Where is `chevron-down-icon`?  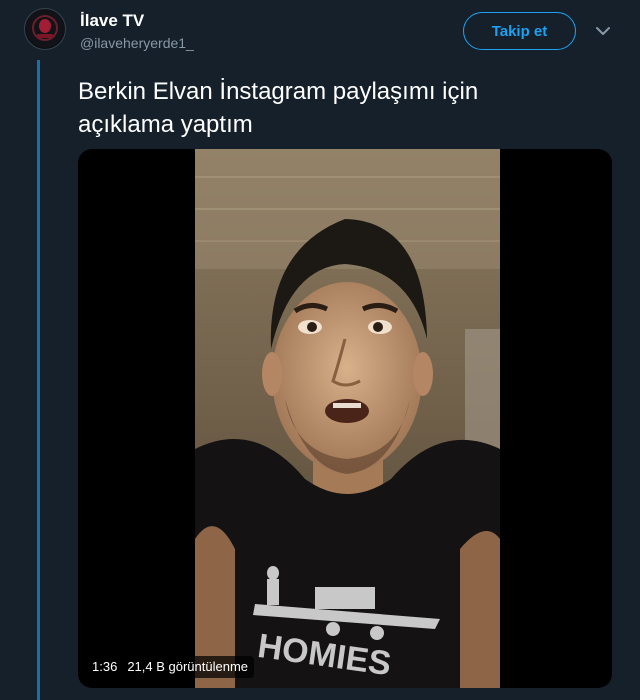 chevron-down-icon is located at coordinates (603, 31).